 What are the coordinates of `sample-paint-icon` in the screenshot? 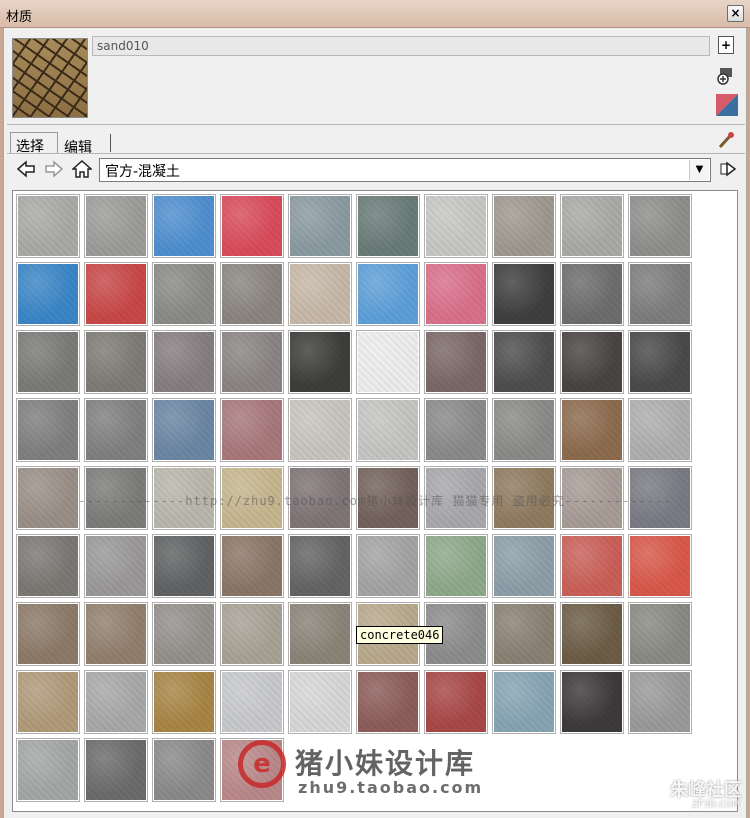 It's located at (726, 140).